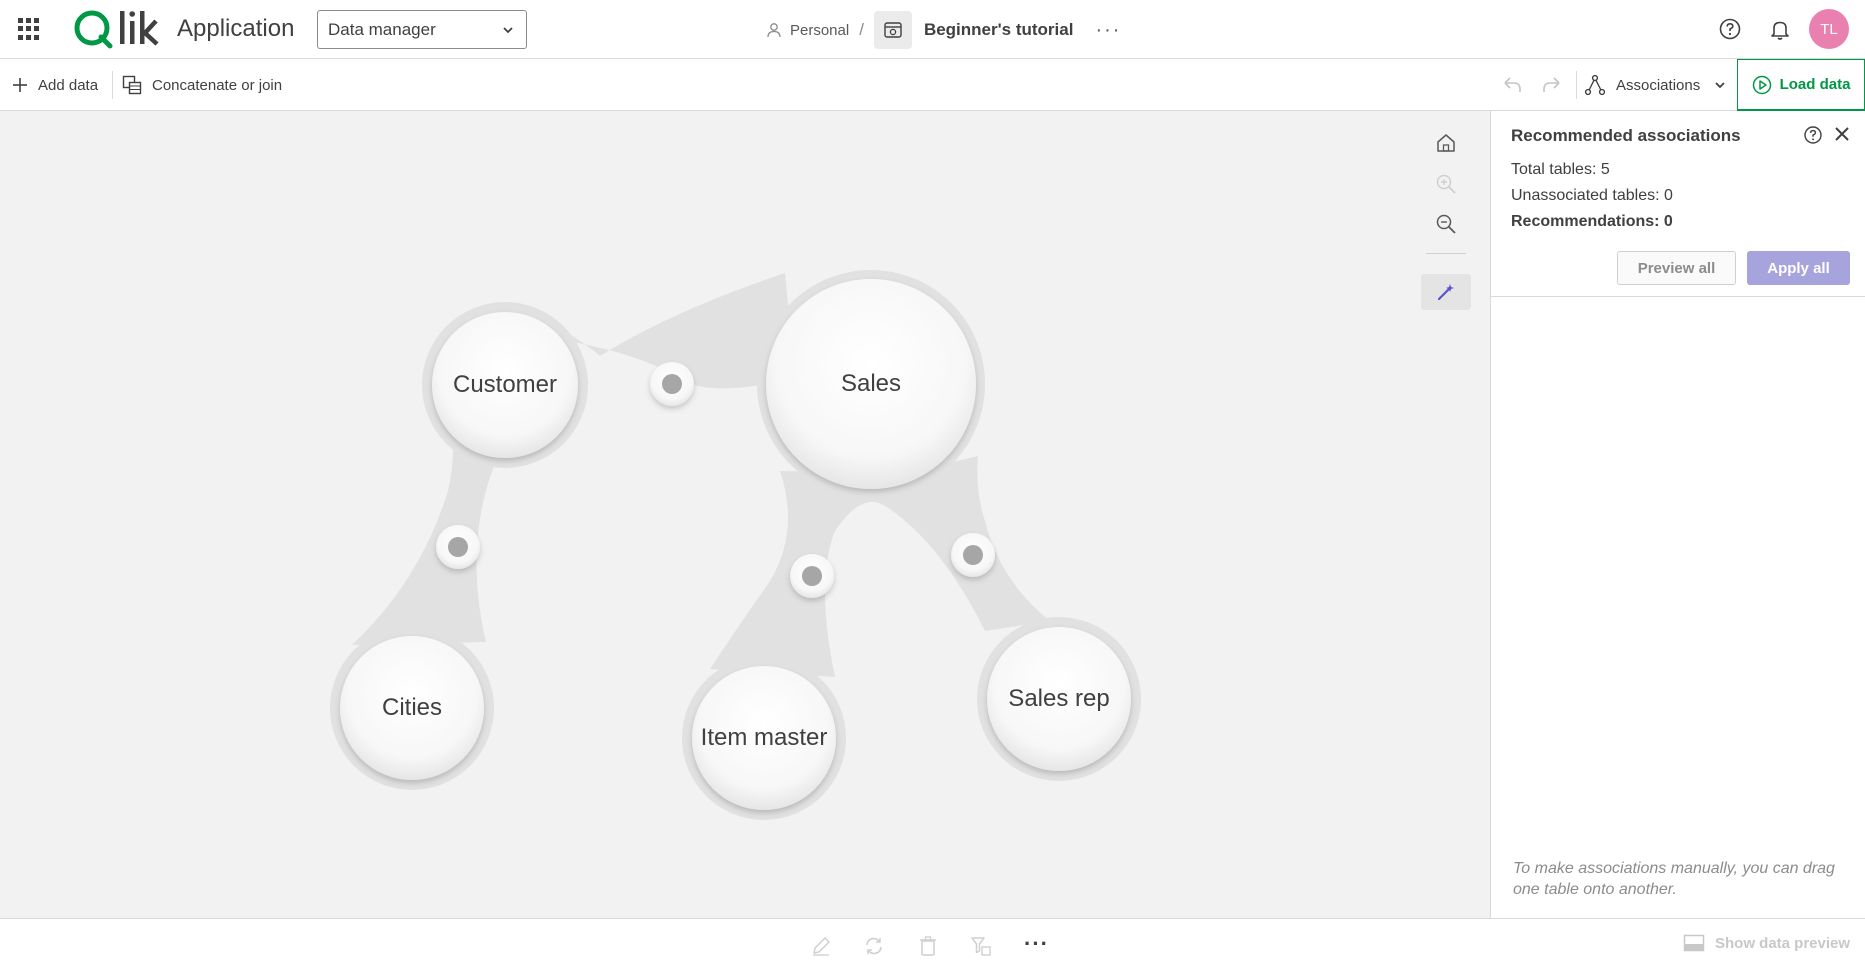 The width and height of the screenshot is (1865, 971). What do you see at coordinates (821, 946) in the screenshot?
I see `edit-pencil-icon` at bounding box center [821, 946].